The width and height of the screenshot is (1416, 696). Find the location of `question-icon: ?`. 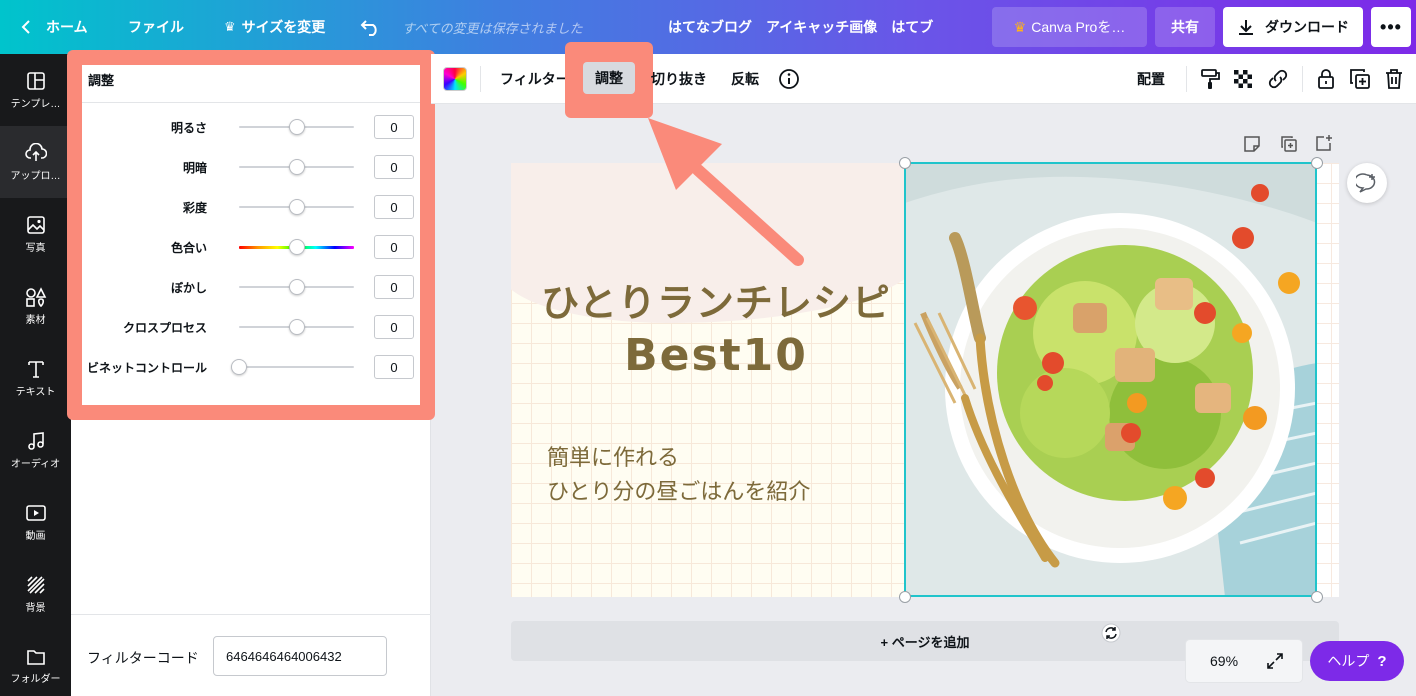

question-icon: ? is located at coordinates (1382, 661).